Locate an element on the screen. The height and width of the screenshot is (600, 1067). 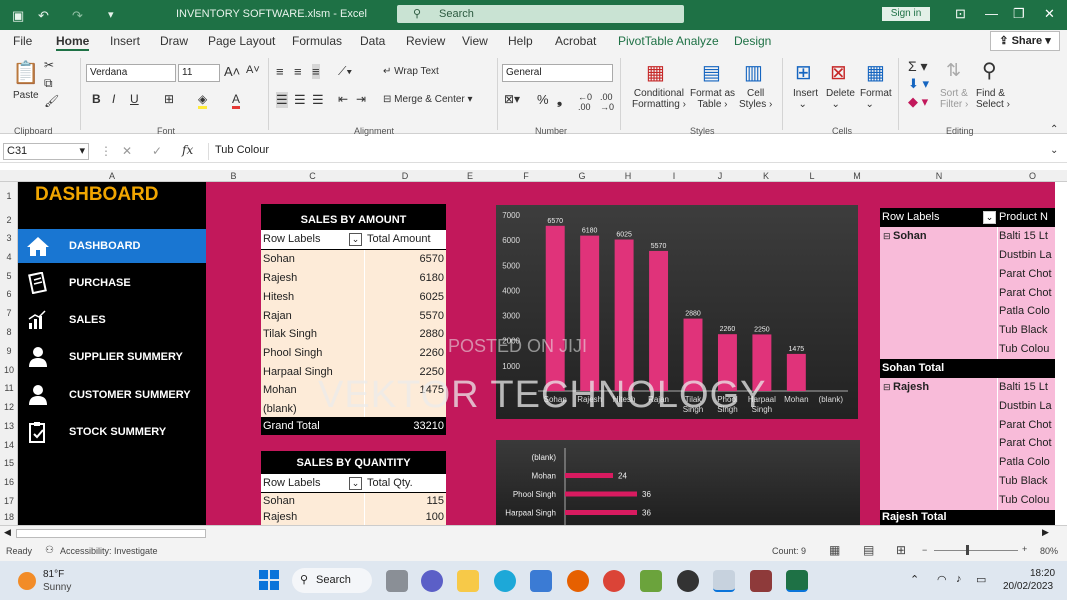
row-header: 7 is located at coordinates (9, 313).